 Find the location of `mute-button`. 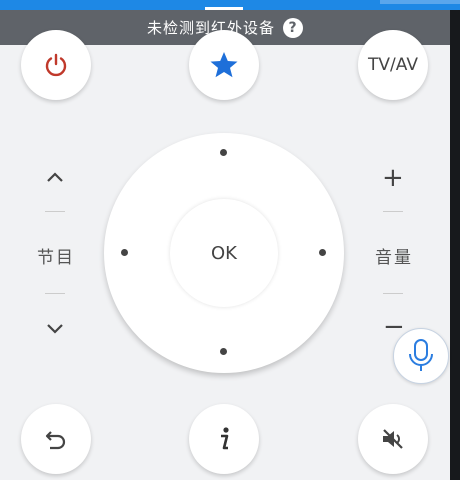

mute-button is located at coordinates (393, 439).